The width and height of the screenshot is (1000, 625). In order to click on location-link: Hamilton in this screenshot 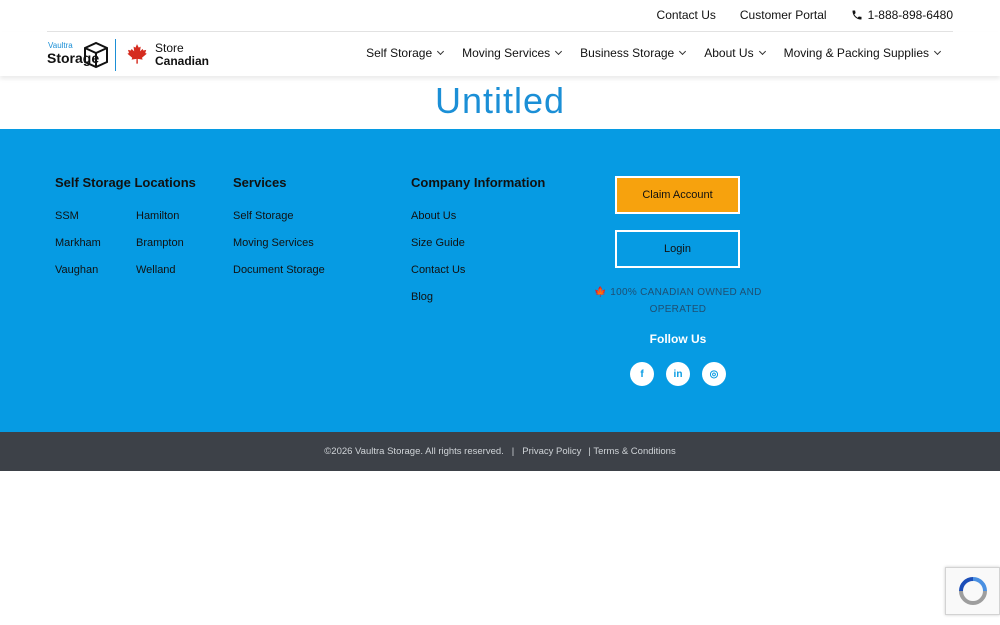, I will do `click(176, 216)`.